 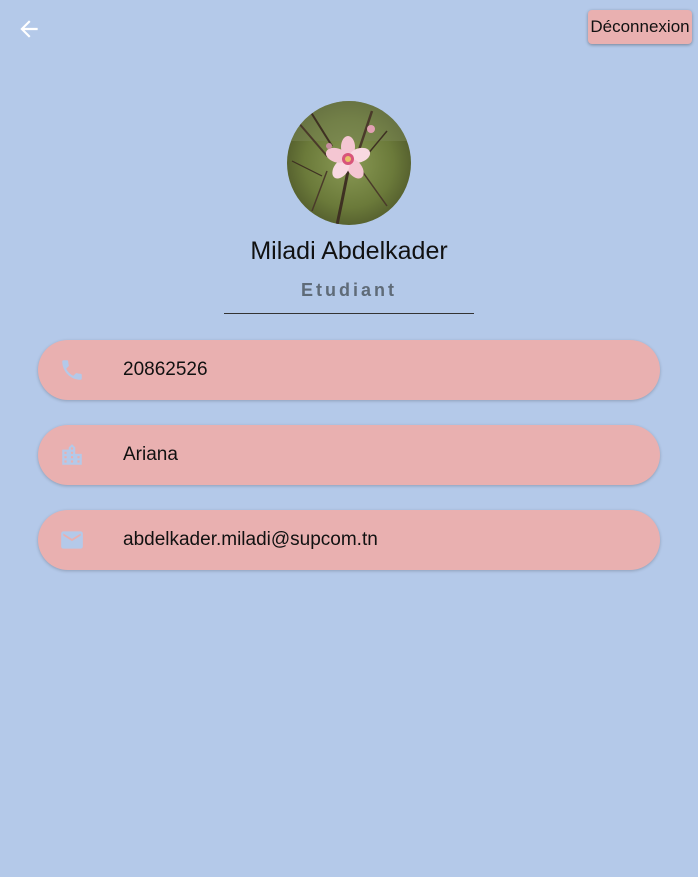 What do you see at coordinates (640, 27) in the screenshot?
I see `logout-button: Déconnexion` at bounding box center [640, 27].